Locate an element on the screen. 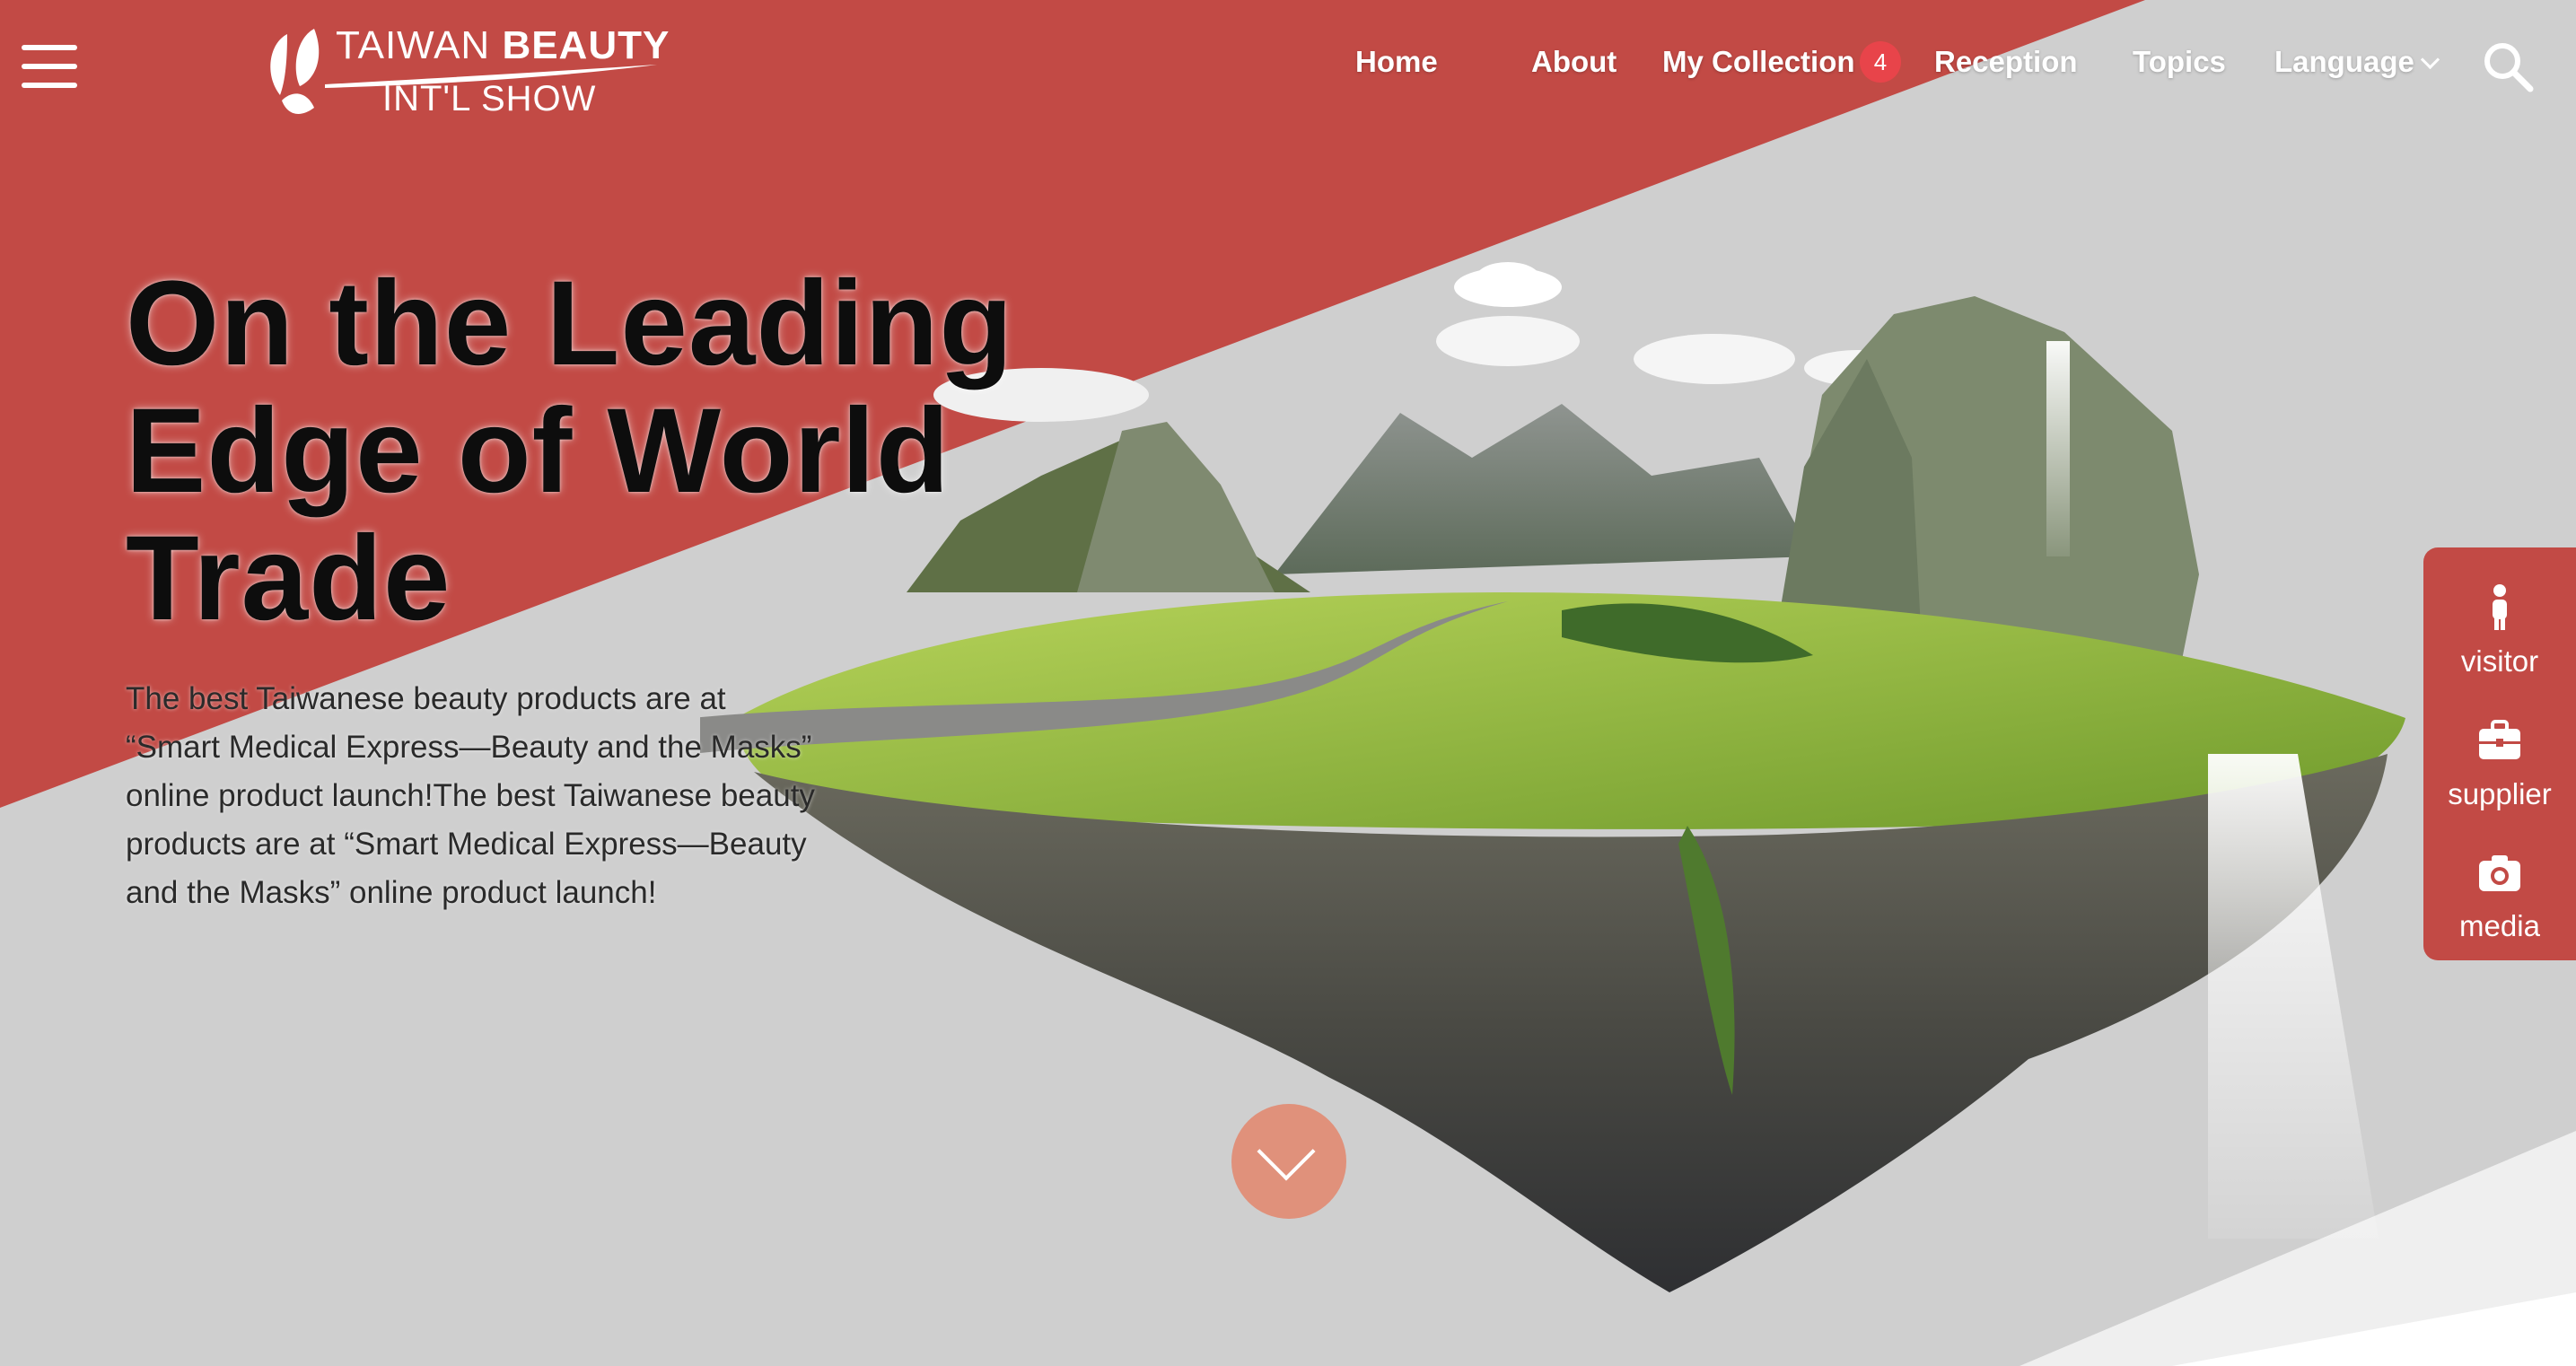  nav-language: Language is located at coordinates (2357, 62).